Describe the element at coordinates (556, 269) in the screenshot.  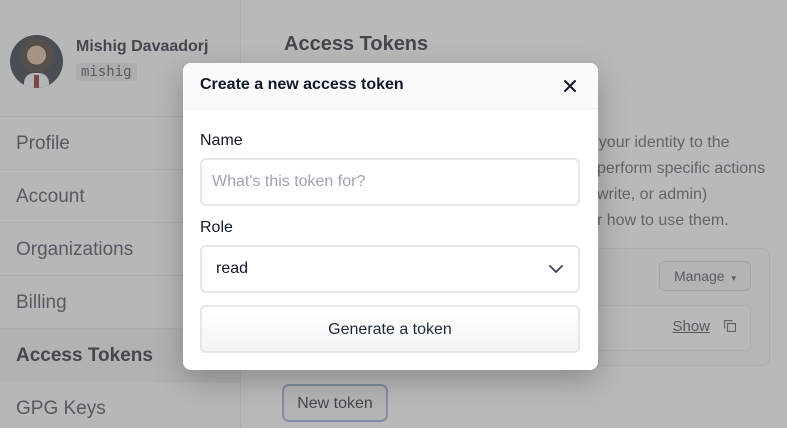
I see `chevron-down-icon` at that location.